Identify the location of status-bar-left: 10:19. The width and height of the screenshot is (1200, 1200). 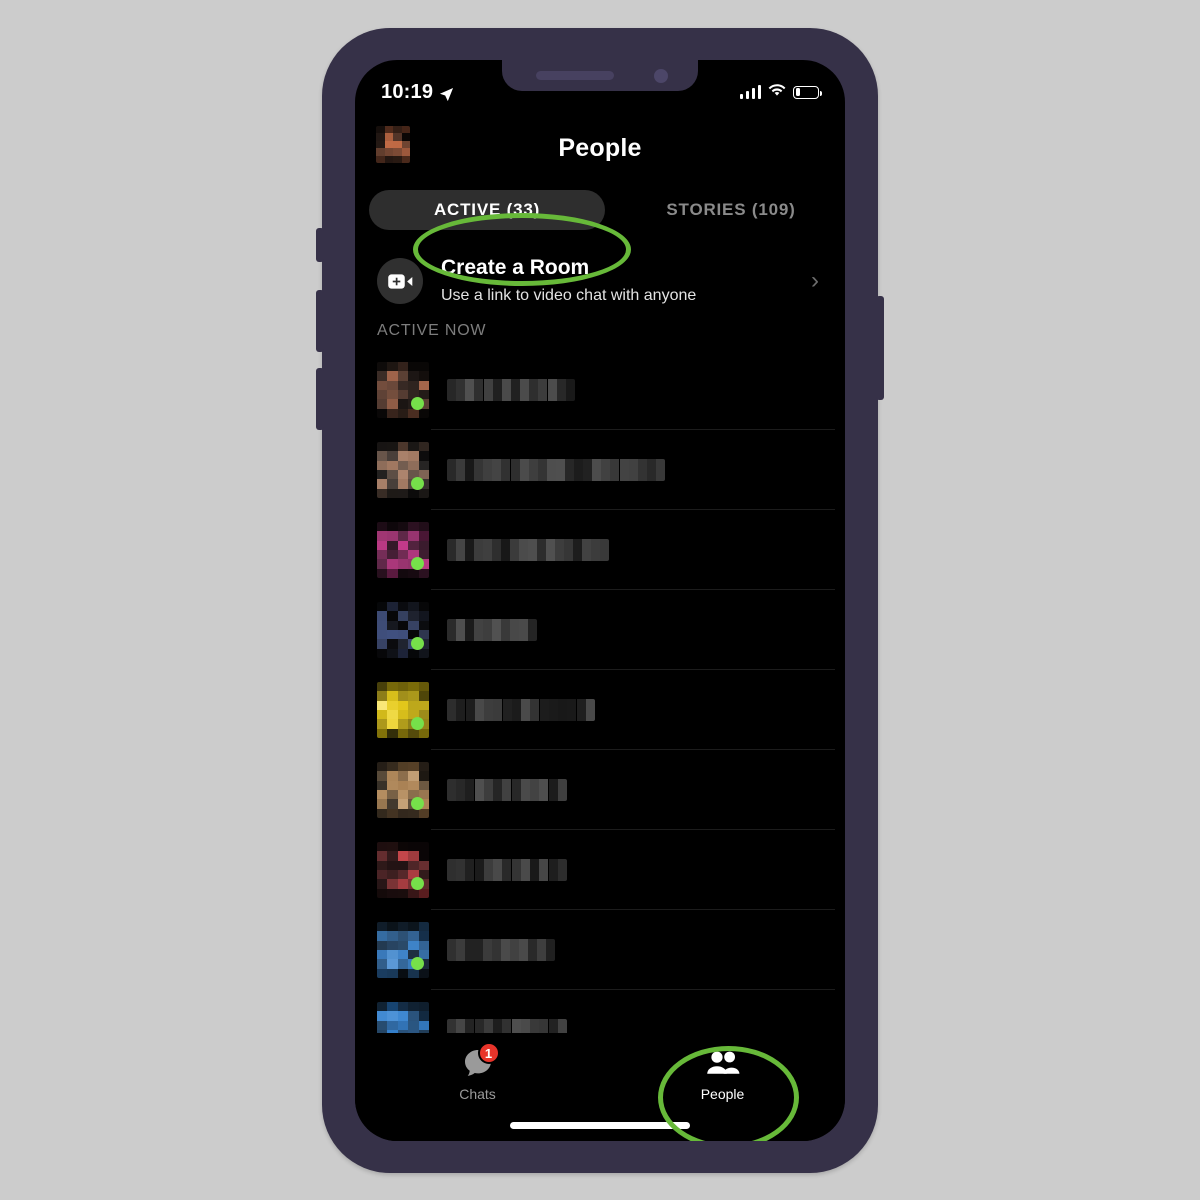
(417, 89).